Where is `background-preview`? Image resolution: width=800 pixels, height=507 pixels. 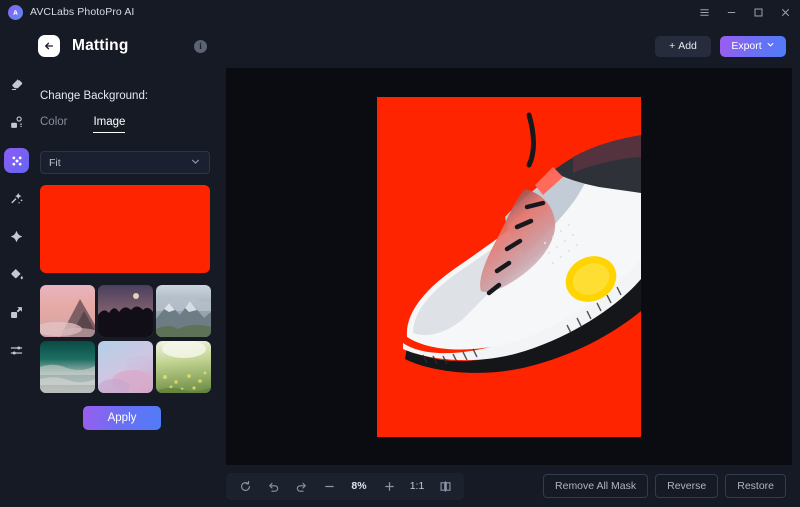 background-preview is located at coordinates (125, 229).